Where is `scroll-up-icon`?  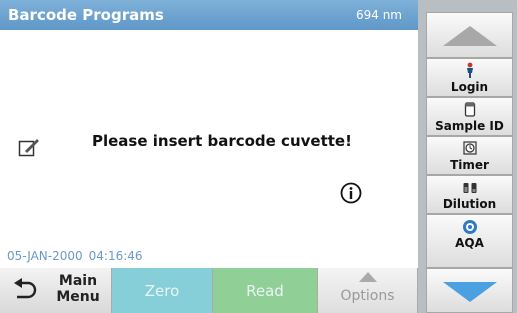
scroll-up-icon is located at coordinates (470, 36).